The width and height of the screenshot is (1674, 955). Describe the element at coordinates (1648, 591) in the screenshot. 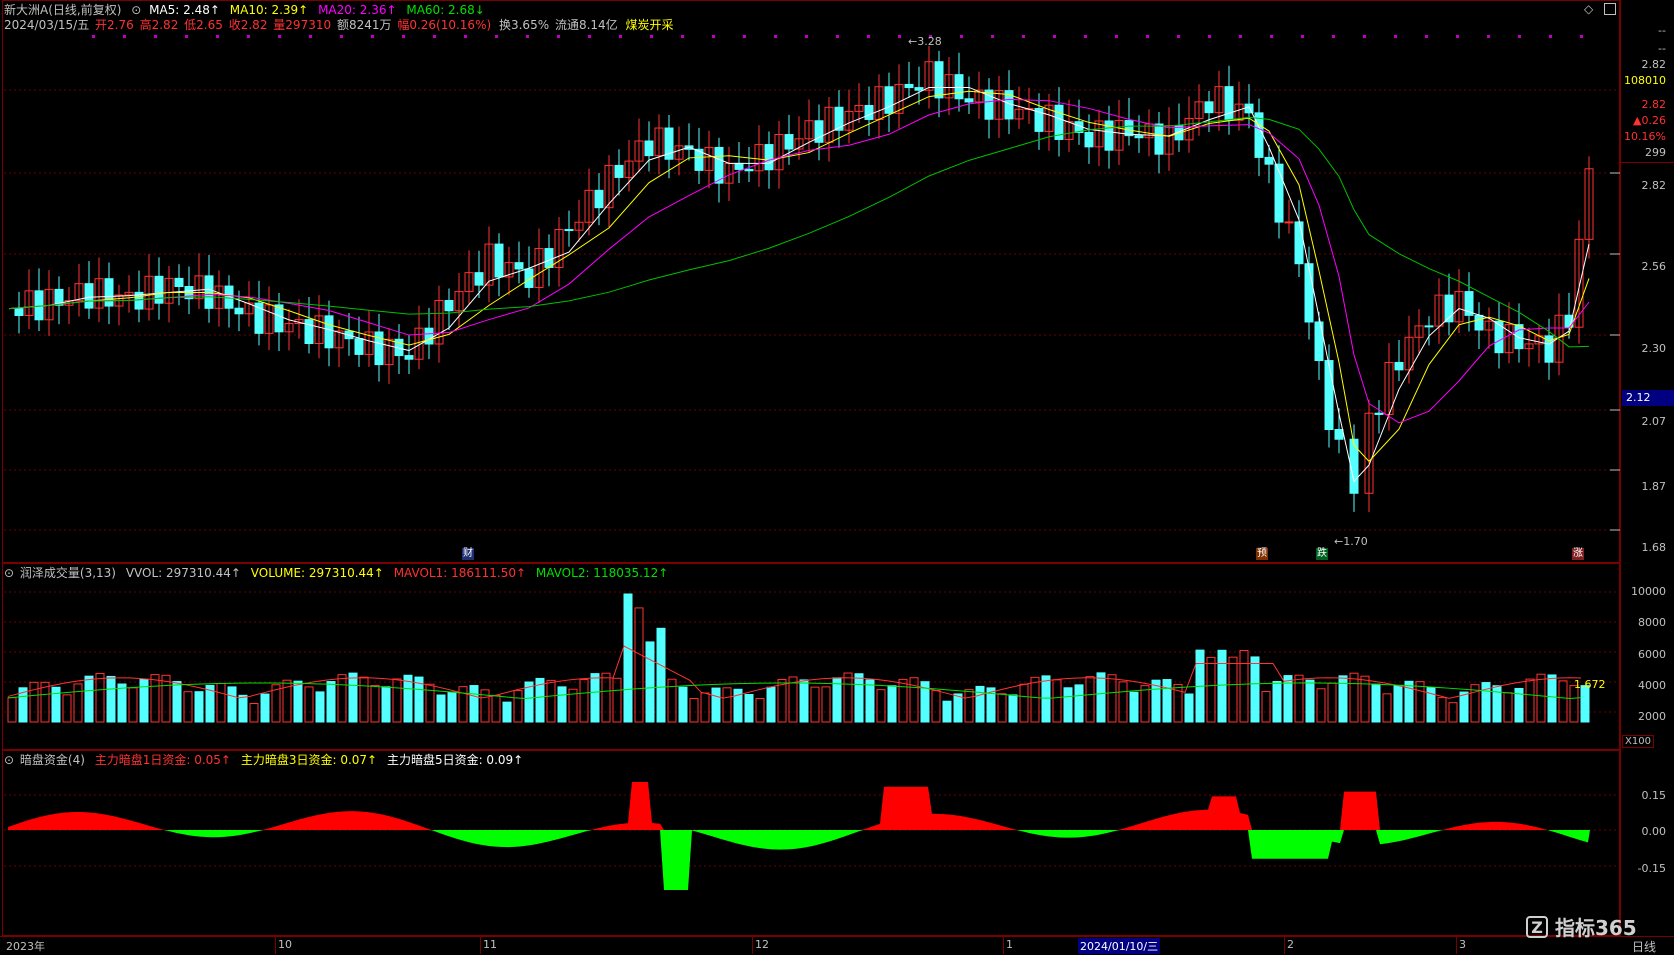

I see `volume-axis-label: 10000` at that location.